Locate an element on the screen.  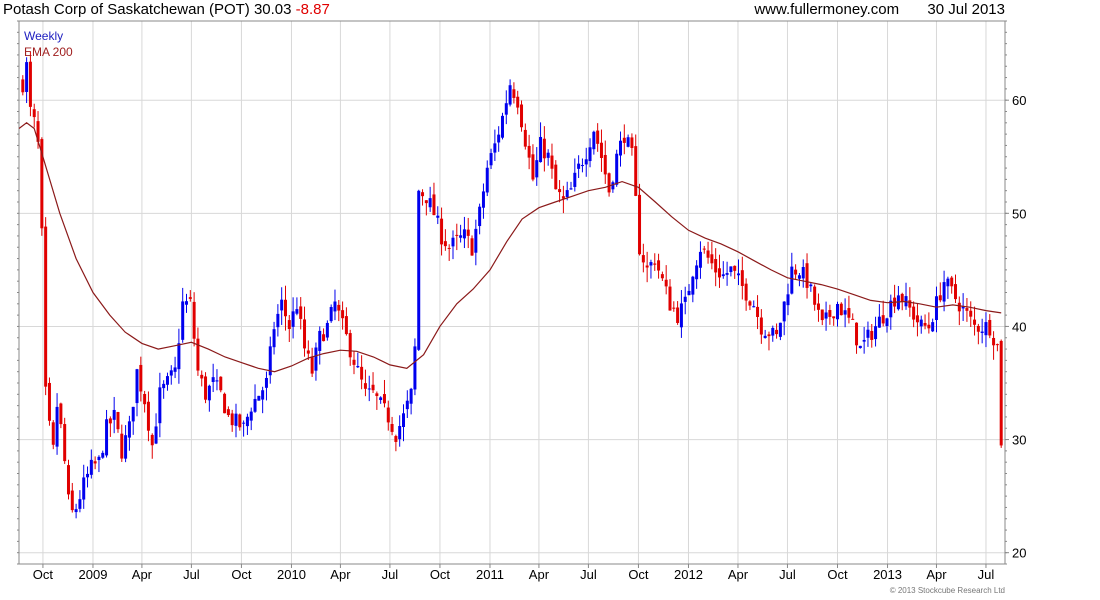
legend-weekly: Weekly is located at coordinates (44, 36).